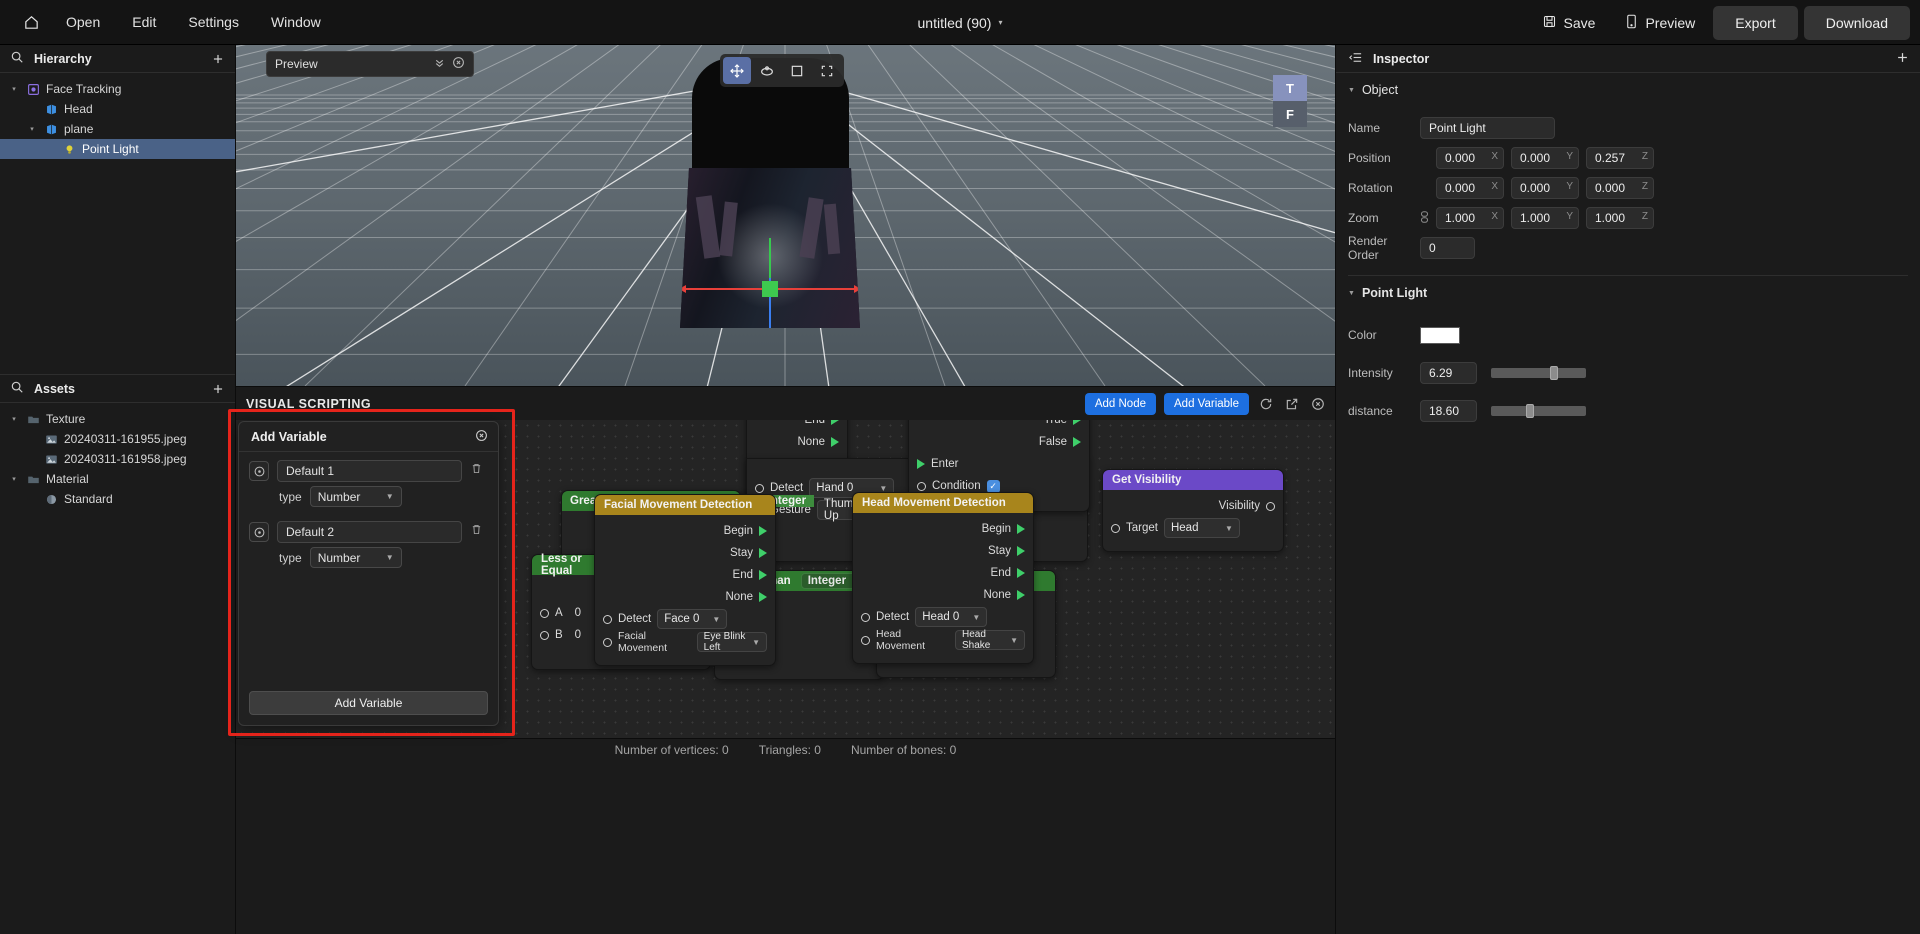 Image resolution: width=1920 pixels, height=934 pixels. Describe the element at coordinates (1530, 411) in the screenshot. I see `distance-slider-knob` at that location.